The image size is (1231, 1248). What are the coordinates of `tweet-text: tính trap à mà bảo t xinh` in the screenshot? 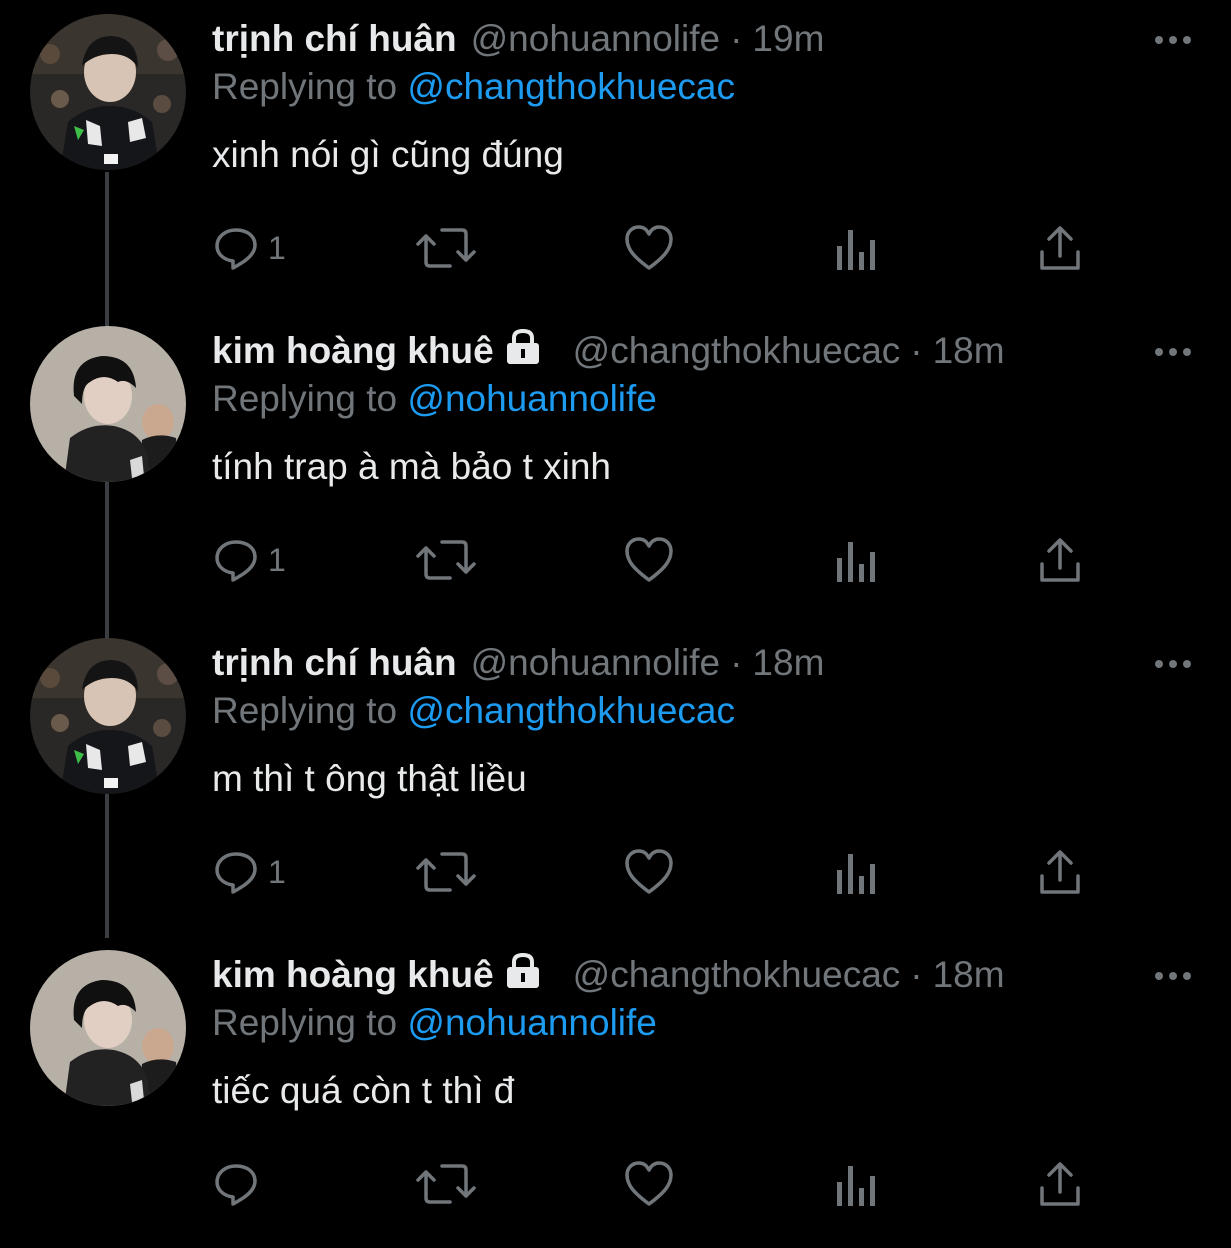 It's located at (412, 466).